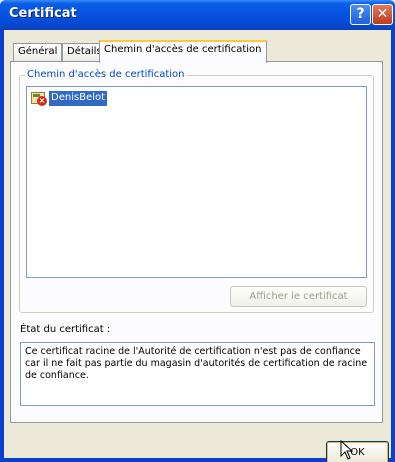 The width and height of the screenshot is (395, 462). What do you see at coordinates (43, 13) in the screenshot?
I see `window-title: Certificat` at bounding box center [43, 13].